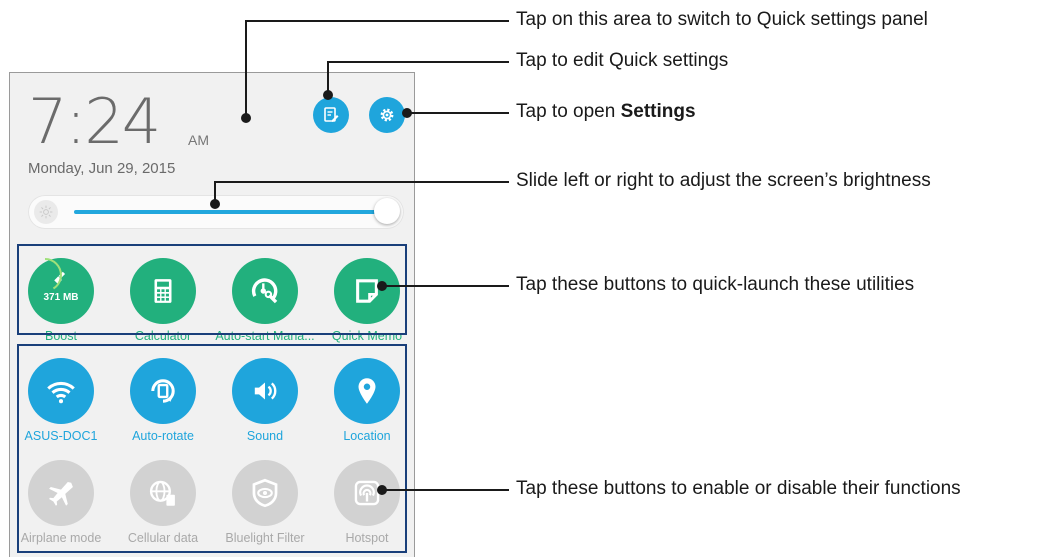 The width and height of the screenshot is (1056, 557). Describe the element at coordinates (94, 121) in the screenshot. I see `clock-time: 7:24` at that location.